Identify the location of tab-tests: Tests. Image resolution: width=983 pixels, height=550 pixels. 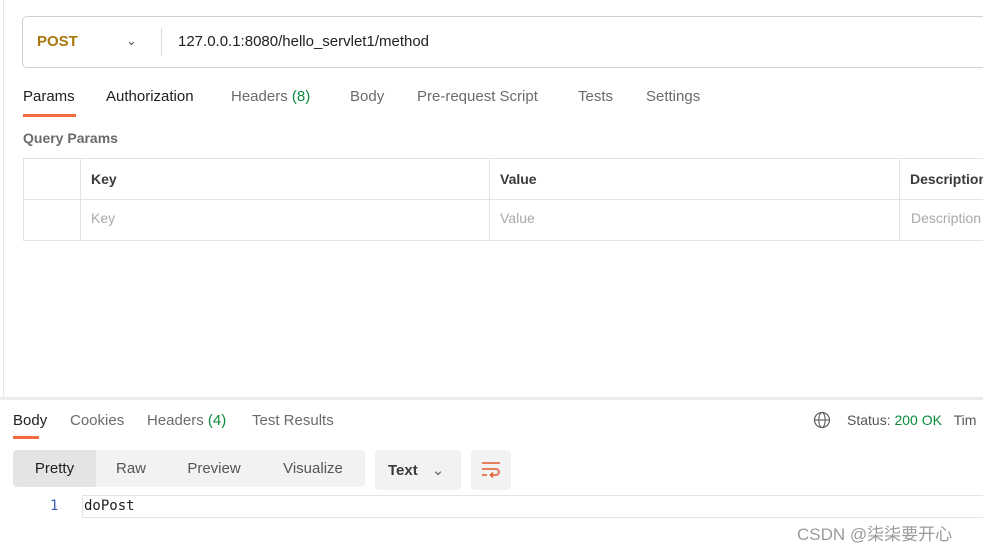
(595, 96).